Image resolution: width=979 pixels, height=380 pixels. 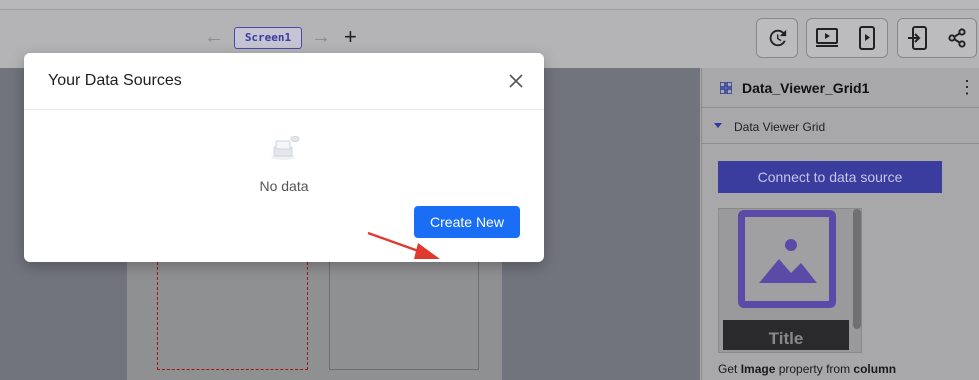 I want to click on arrow-right-icon: →, so click(x=321, y=37).